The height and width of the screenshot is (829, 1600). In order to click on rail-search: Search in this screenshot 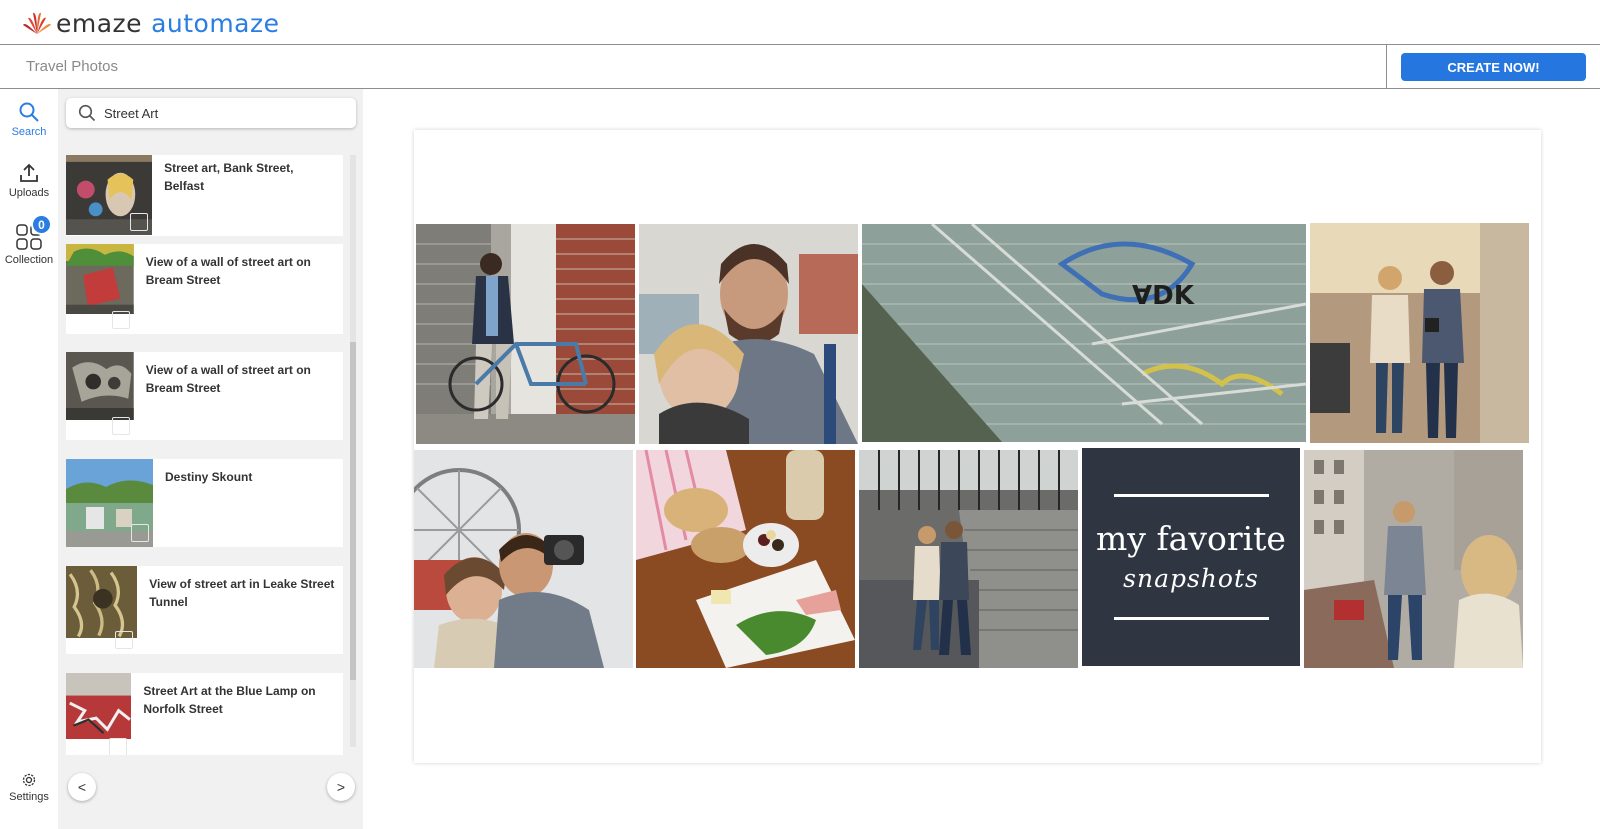, I will do `click(29, 119)`.